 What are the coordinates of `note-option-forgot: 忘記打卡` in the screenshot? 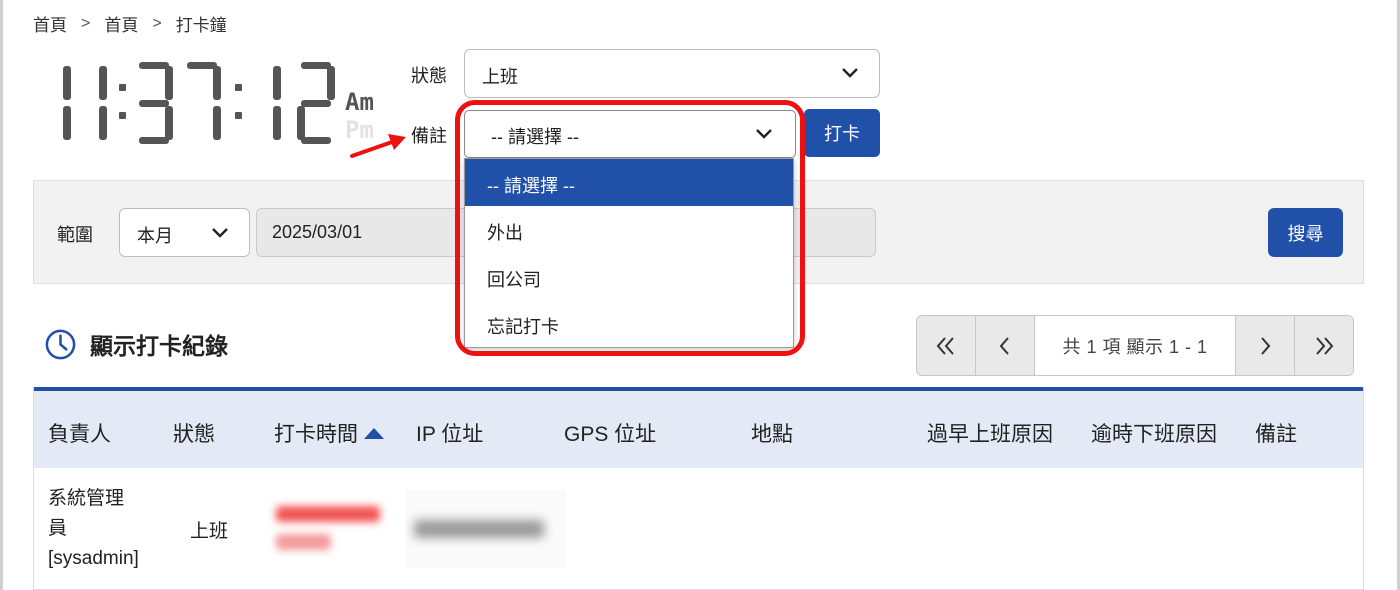 It's located at (629, 323).